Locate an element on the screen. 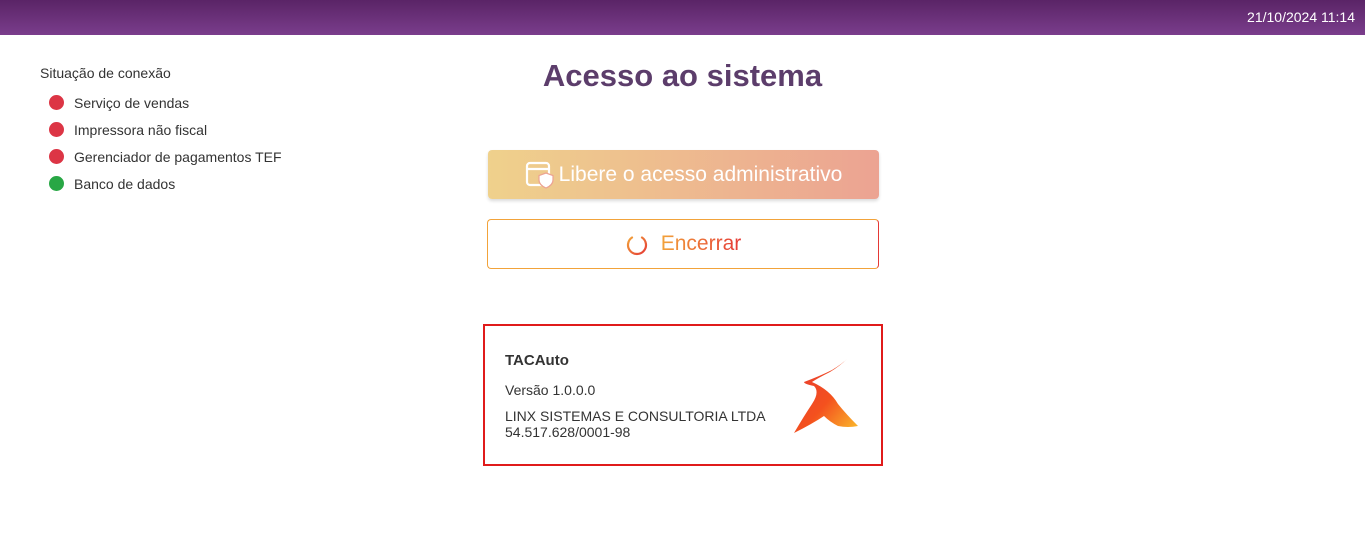 Image resolution: width=1365 pixels, height=538 pixels. app-version: Versão 1.0.0.0 is located at coordinates (550, 390).